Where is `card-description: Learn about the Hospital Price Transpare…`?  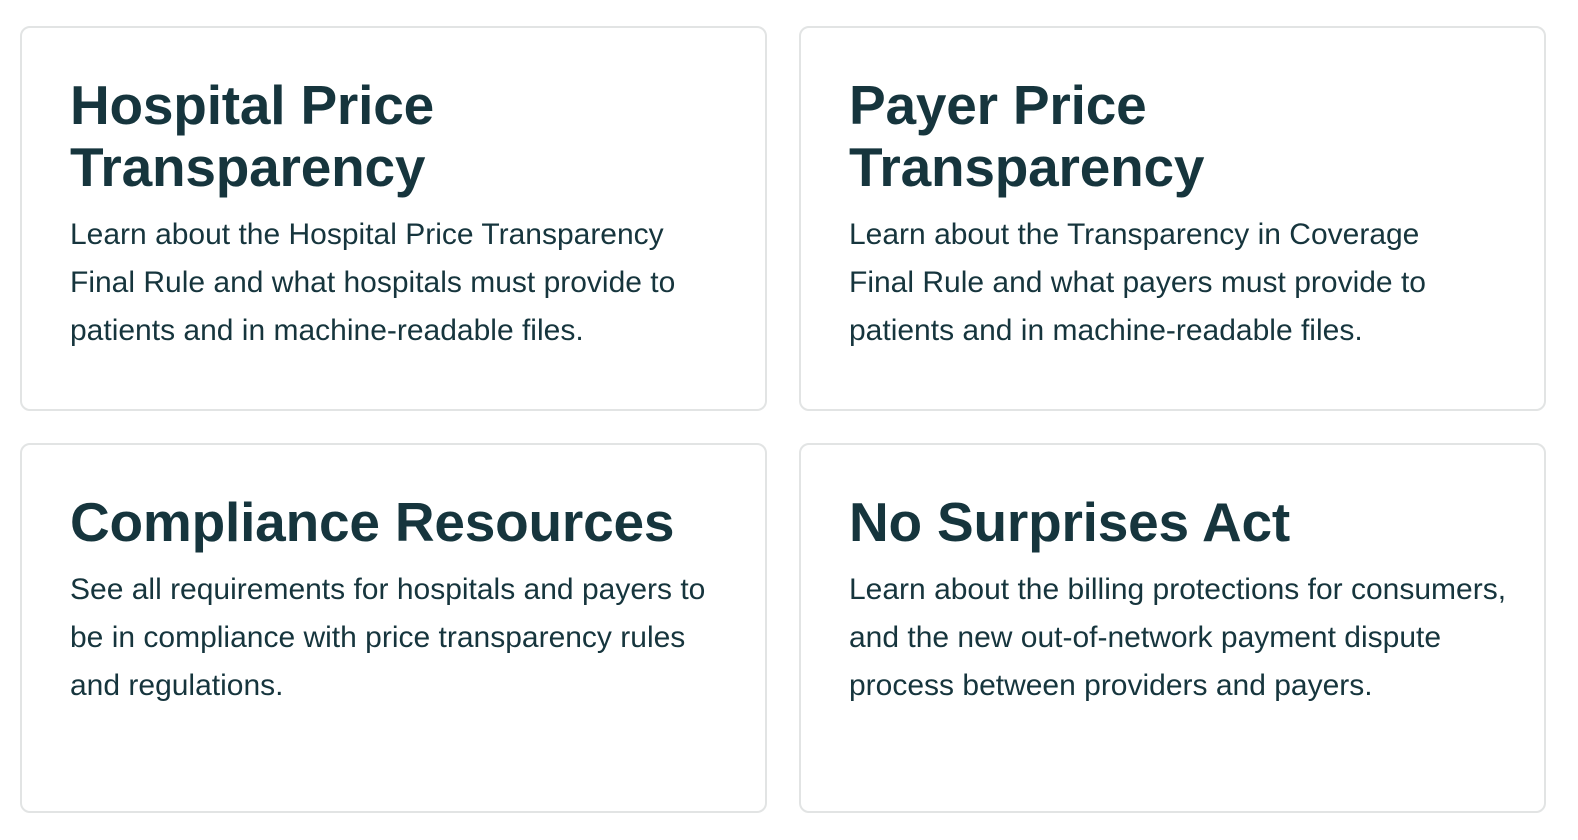 card-description: Learn about the Hospital Price Transpare… is located at coordinates (373, 282).